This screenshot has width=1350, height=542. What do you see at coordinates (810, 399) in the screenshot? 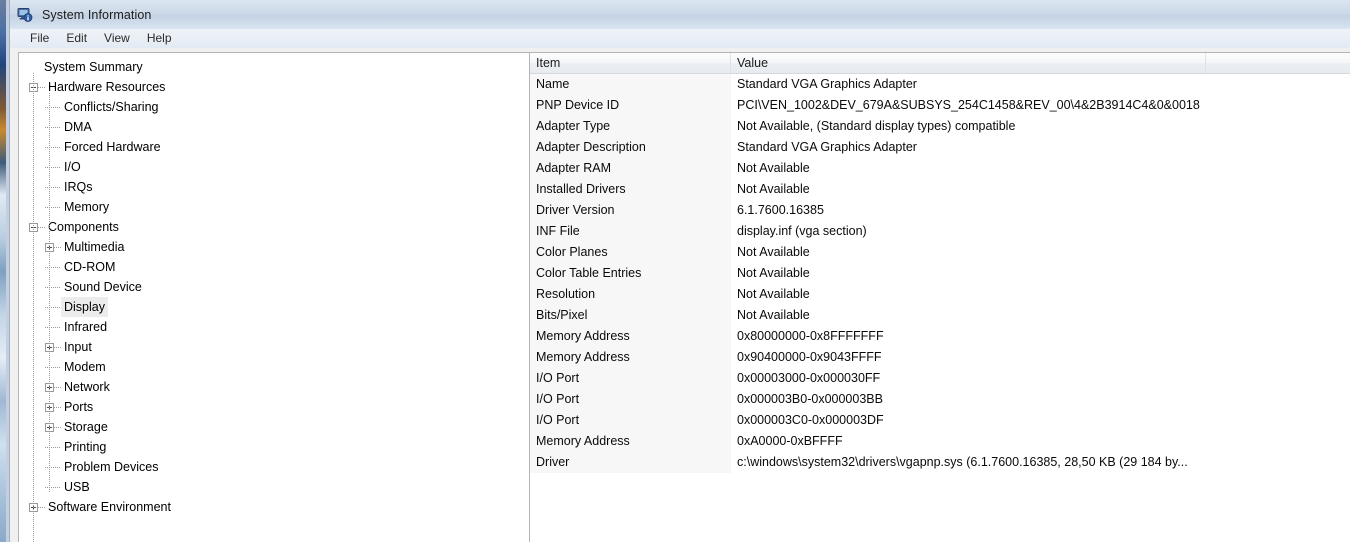
I see `details-cell-value: 0x000003B0-0x000003BB` at bounding box center [810, 399].